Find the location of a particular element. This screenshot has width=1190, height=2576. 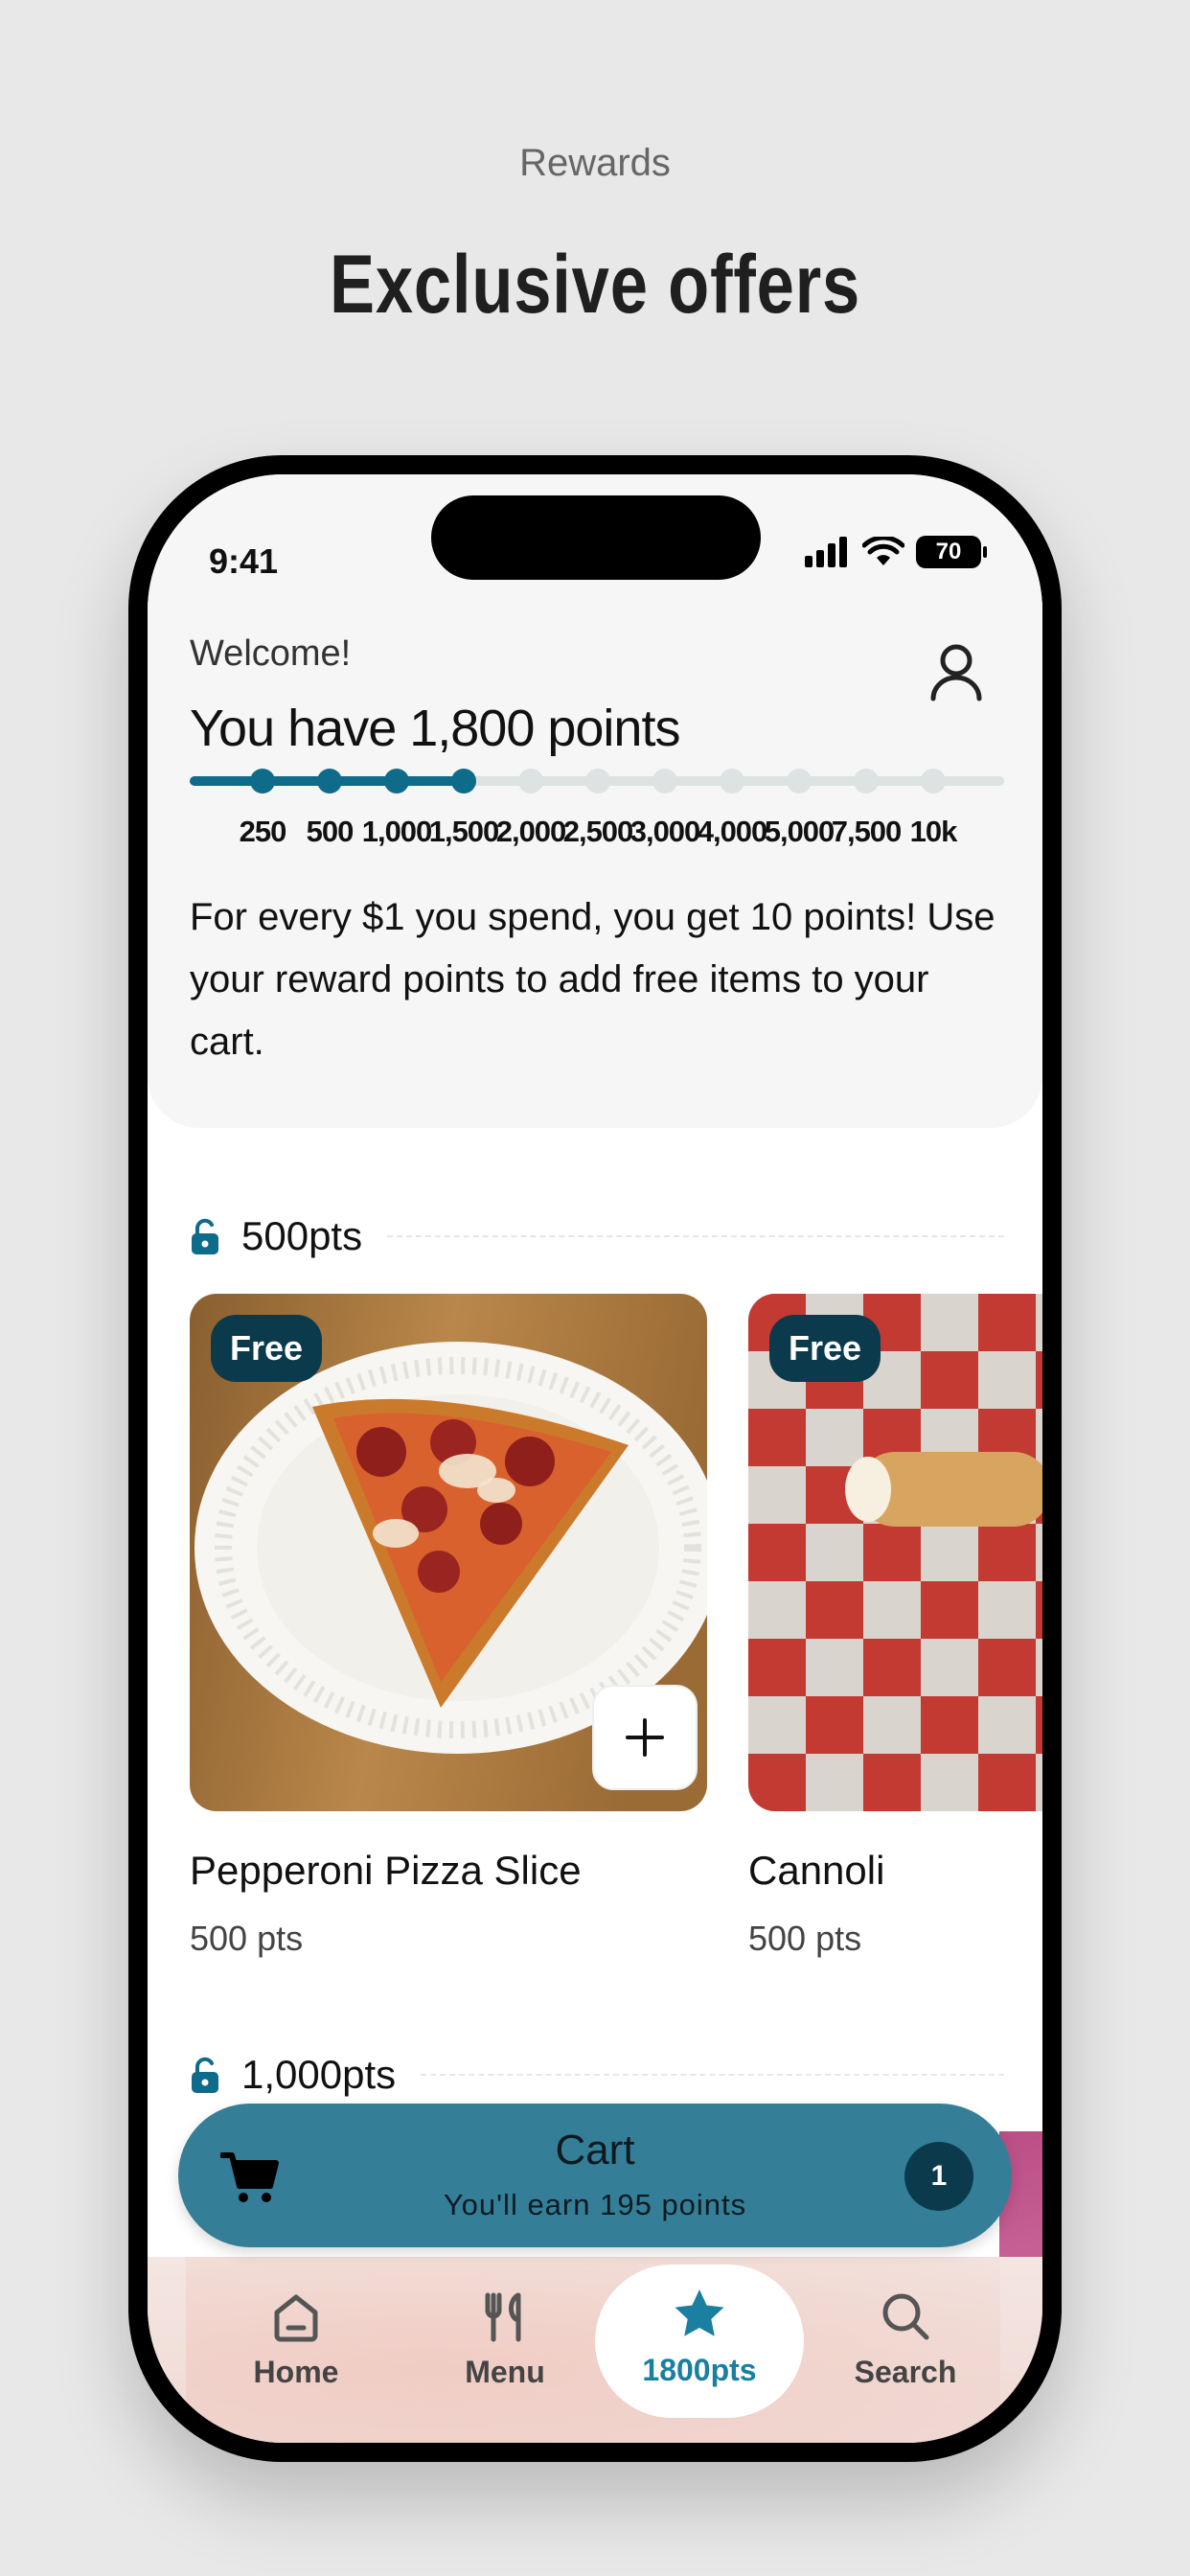

tier-header-500: 500pts is located at coordinates (597, 1236).